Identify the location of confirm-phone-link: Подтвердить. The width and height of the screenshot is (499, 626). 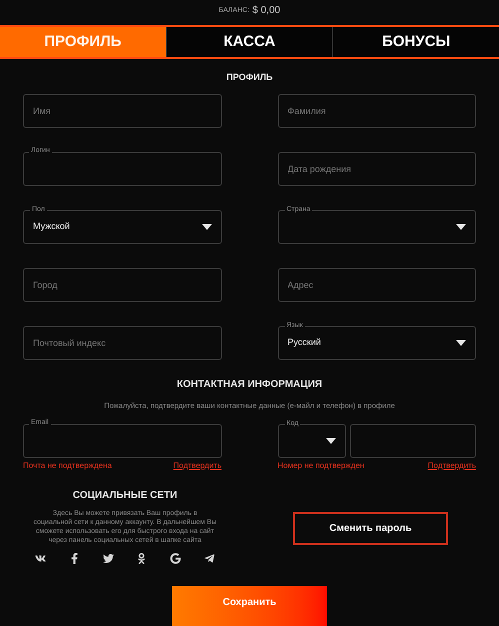
(452, 466).